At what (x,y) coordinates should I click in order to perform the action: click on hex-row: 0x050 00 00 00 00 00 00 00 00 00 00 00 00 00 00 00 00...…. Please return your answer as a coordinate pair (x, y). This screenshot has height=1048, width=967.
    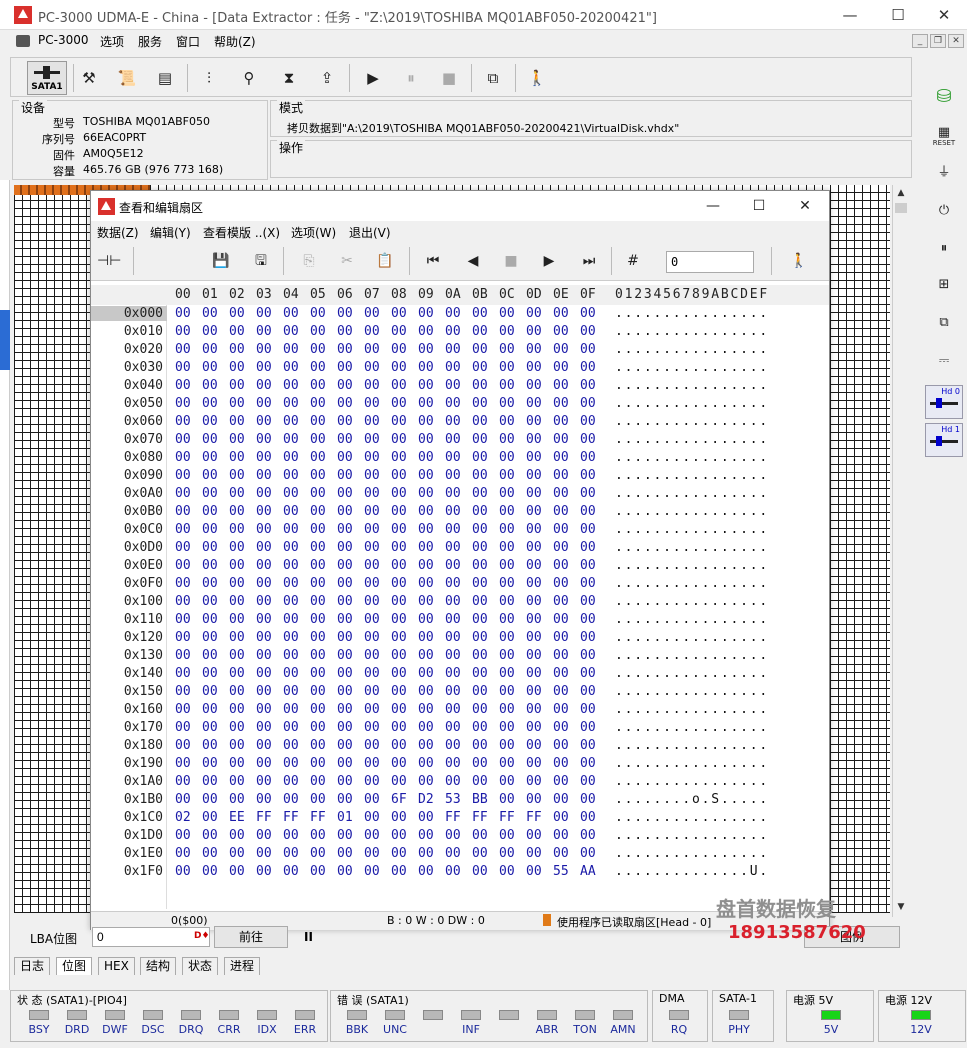
    Looking at the image, I should click on (460, 404).